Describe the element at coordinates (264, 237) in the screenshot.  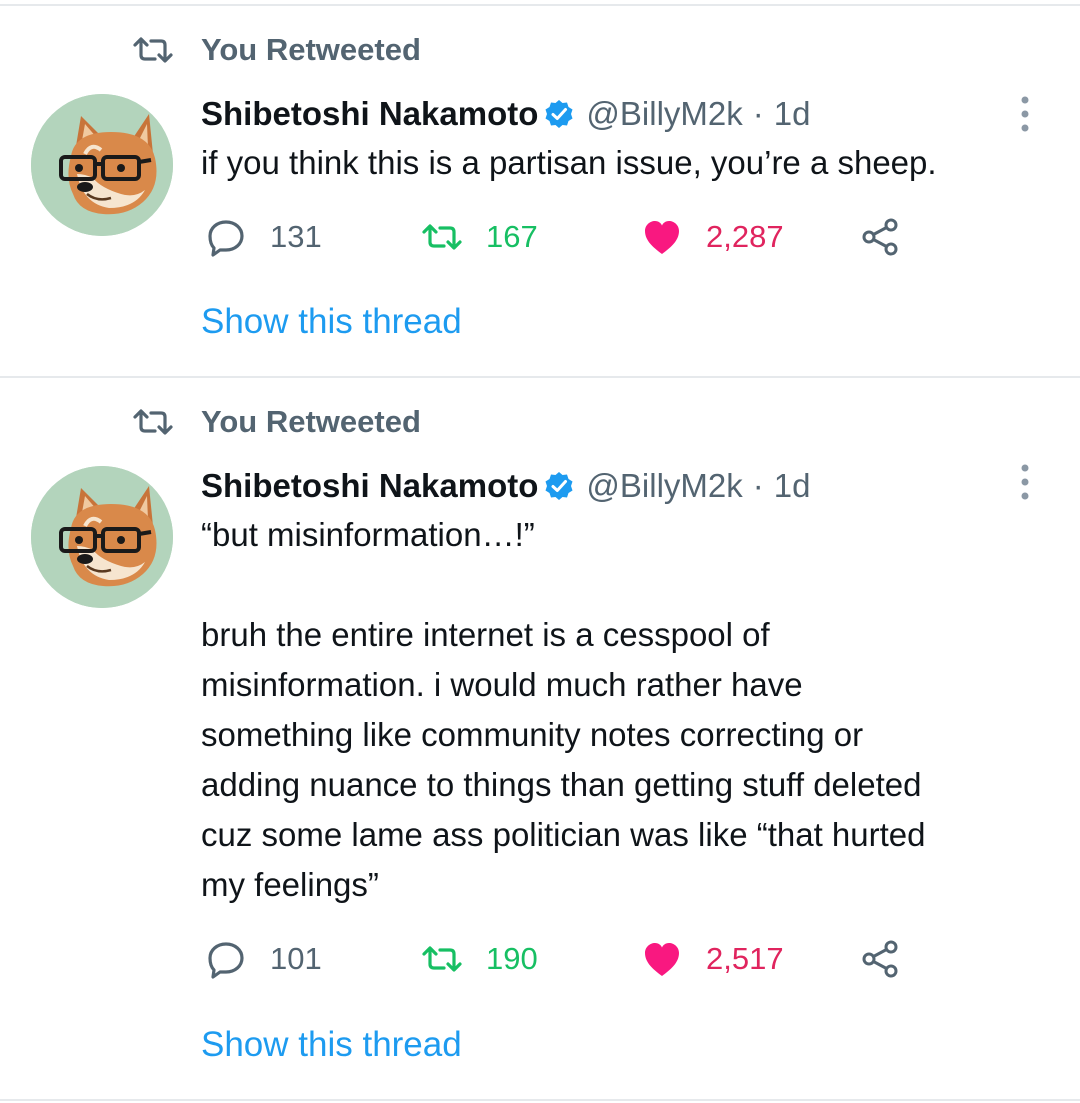
I see `reply-button: 131` at that location.